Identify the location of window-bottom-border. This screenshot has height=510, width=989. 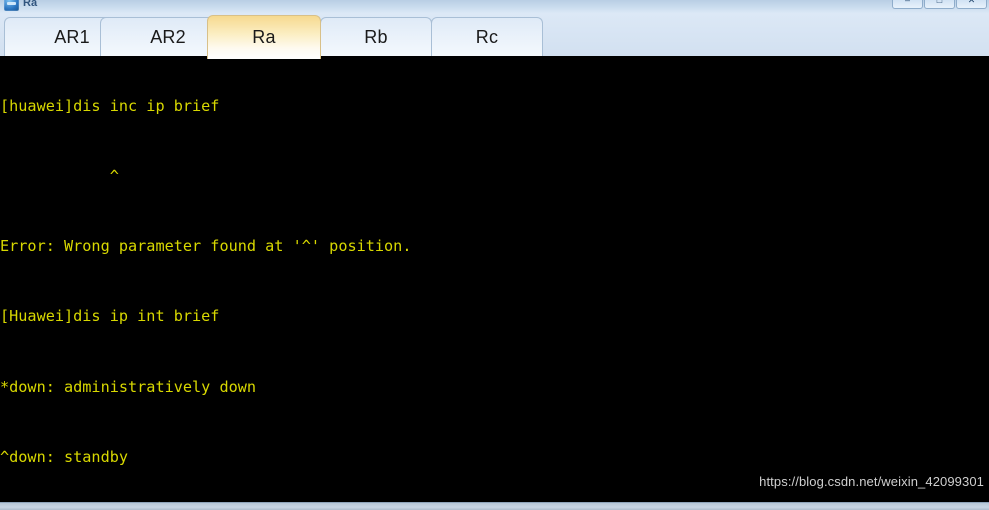
(494, 506).